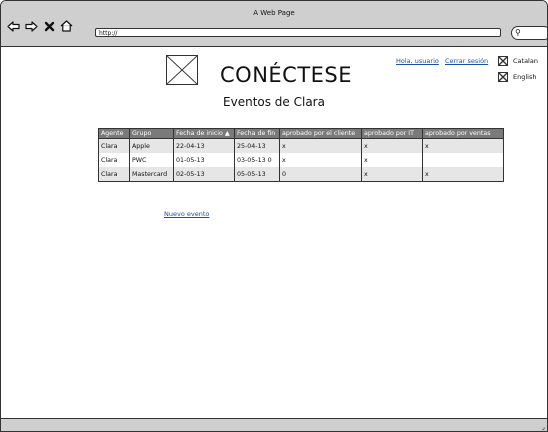  What do you see at coordinates (13, 26) in the screenshot?
I see `back-arrow-icon` at bounding box center [13, 26].